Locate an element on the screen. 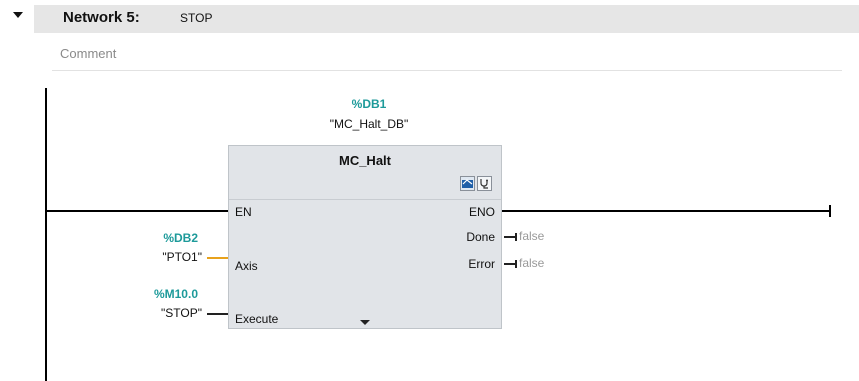  comment-placeholder: Comment is located at coordinates (88, 53).